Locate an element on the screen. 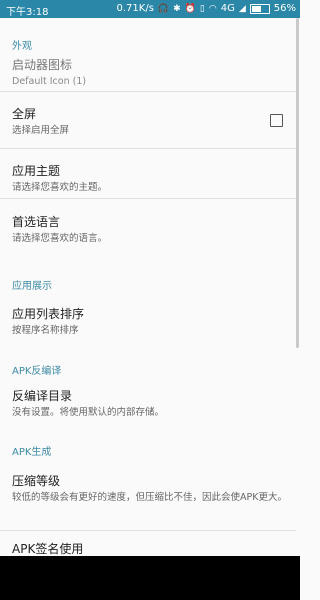  network-speed: 0.71K/s is located at coordinates (135, 8).